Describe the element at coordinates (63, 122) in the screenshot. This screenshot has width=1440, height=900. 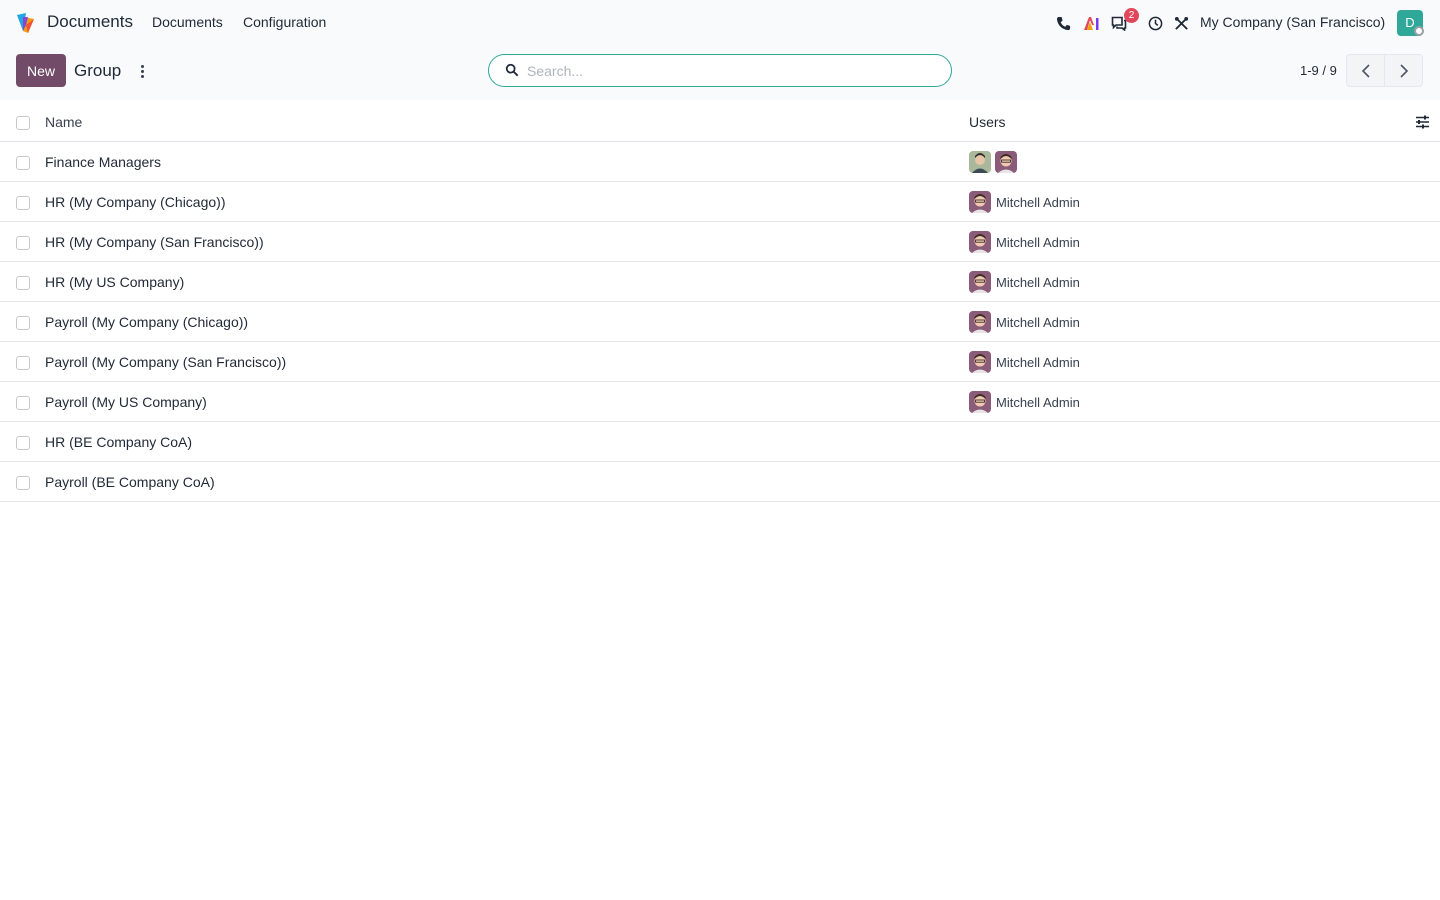
I see `column-header-name: Name` at that location.